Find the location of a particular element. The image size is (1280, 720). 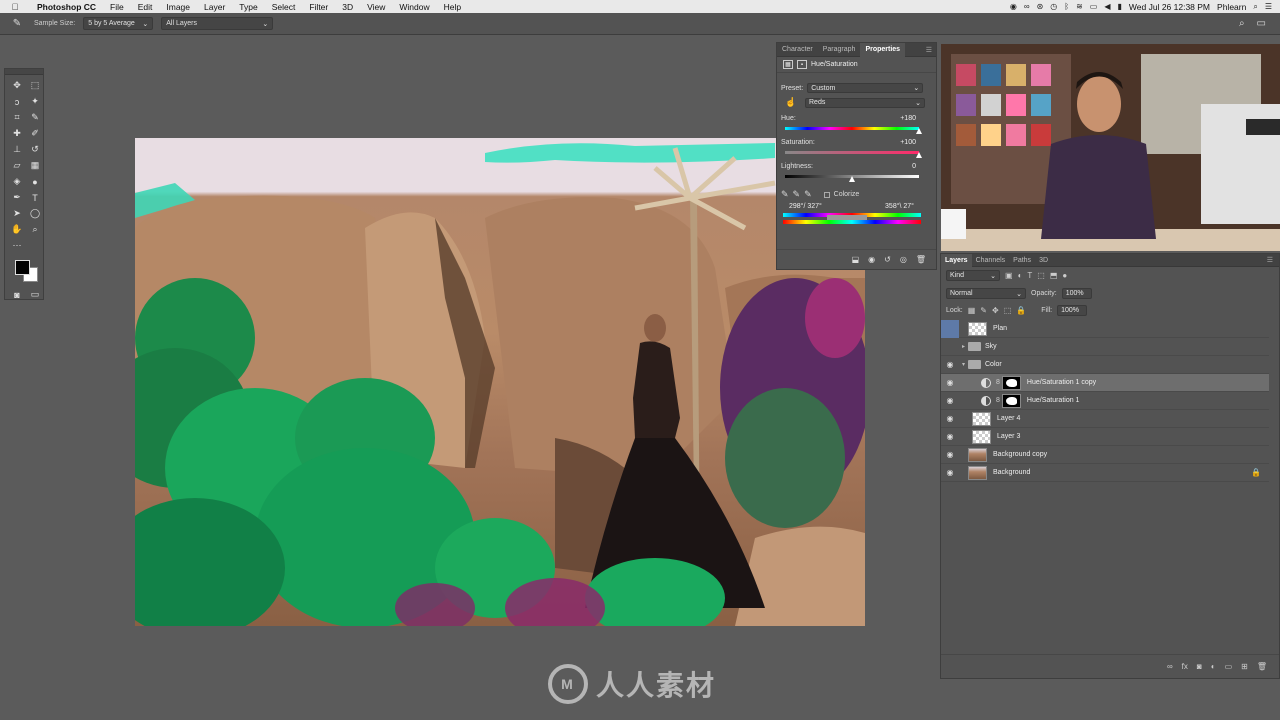

search-icon: ⌕ is located at coordinates (1242, 23).